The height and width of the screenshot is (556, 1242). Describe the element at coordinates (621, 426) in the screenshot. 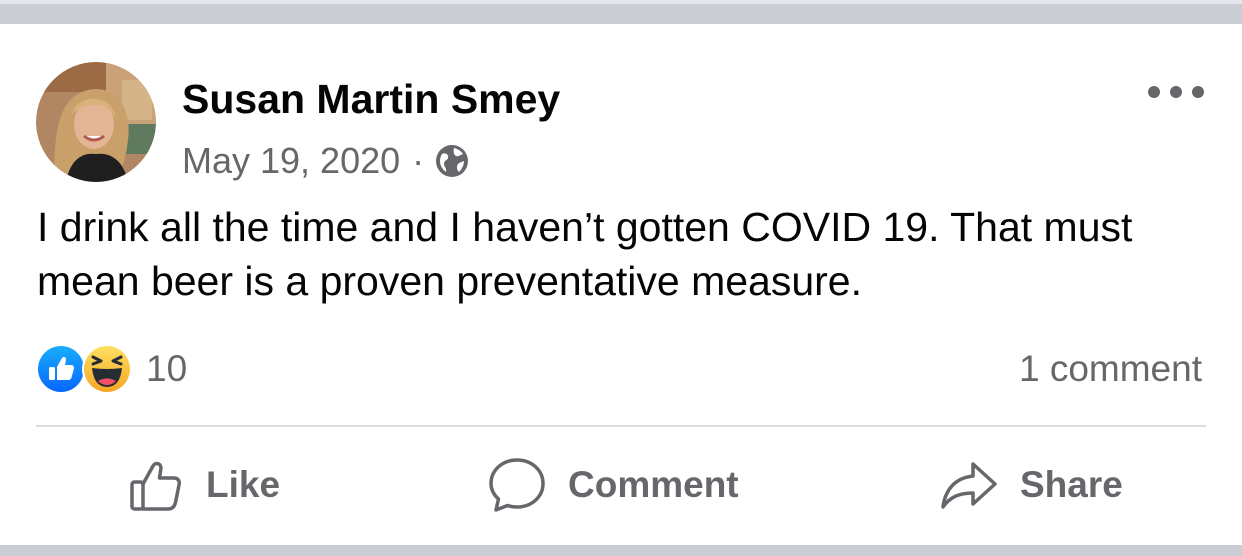

I see `actions-divider` at that location.